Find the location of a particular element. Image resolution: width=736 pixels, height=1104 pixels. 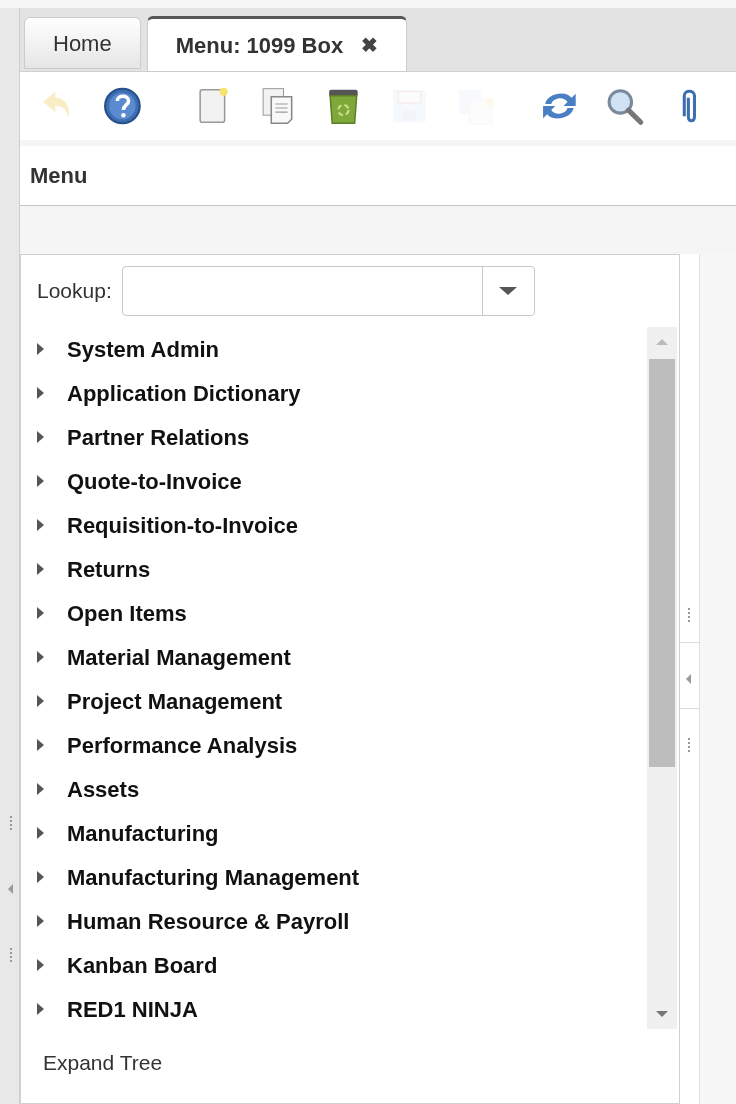

panel-title: Menu is located at coordinates (59, 176).